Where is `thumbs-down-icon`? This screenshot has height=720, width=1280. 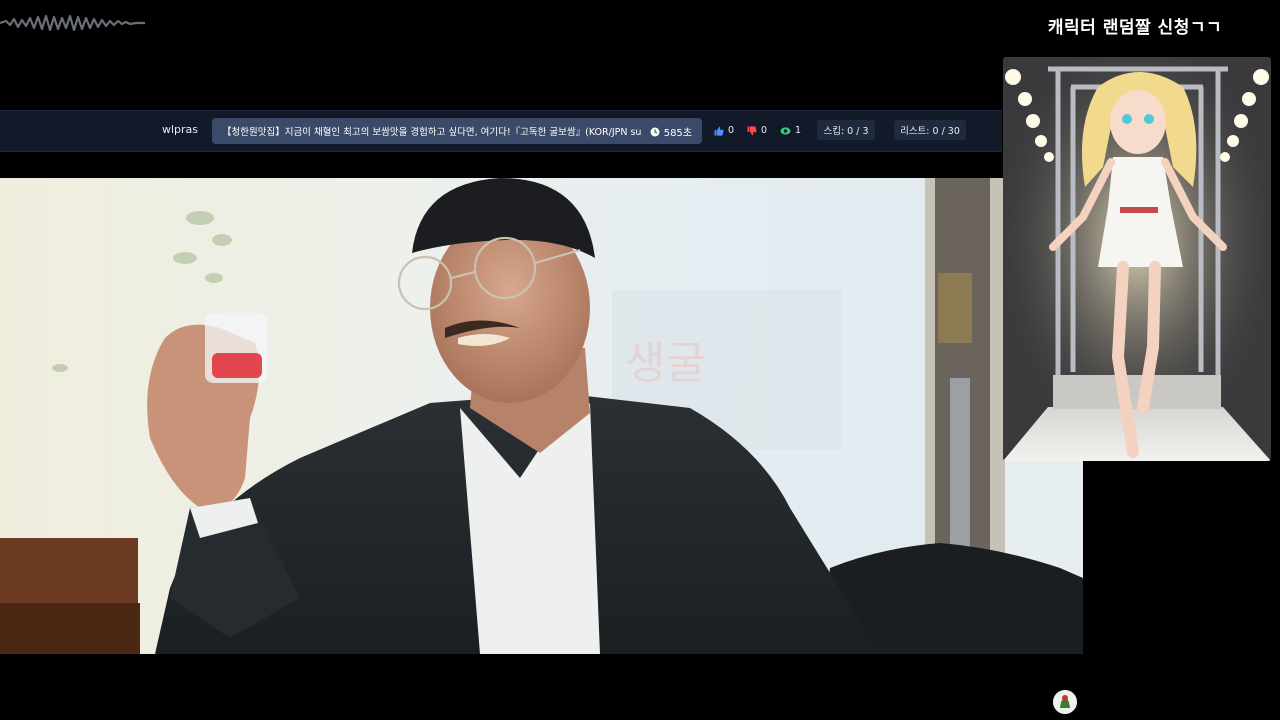 thumbs-down-icon is located at coordinates (752, 130).